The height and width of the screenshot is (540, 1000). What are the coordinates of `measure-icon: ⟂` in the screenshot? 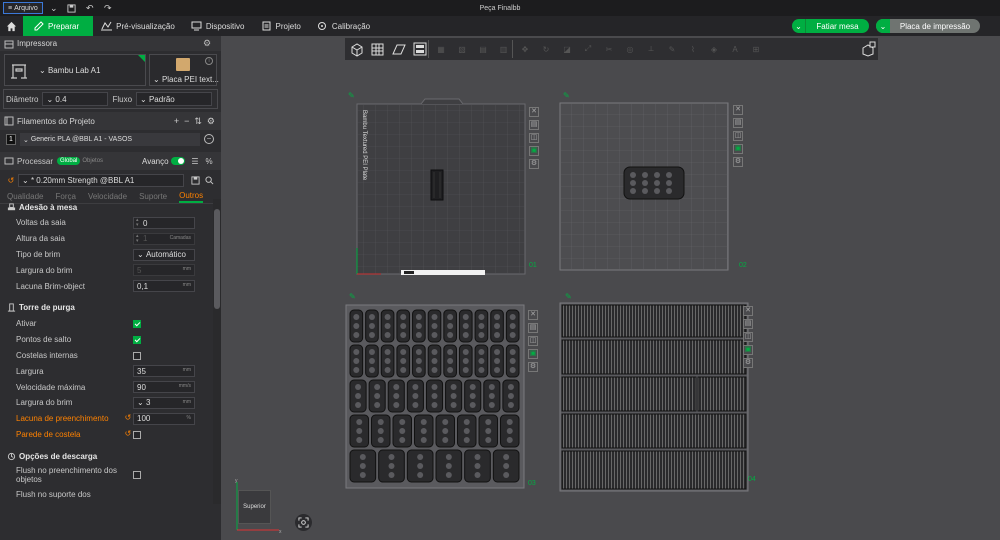 It's located at (651, 49).